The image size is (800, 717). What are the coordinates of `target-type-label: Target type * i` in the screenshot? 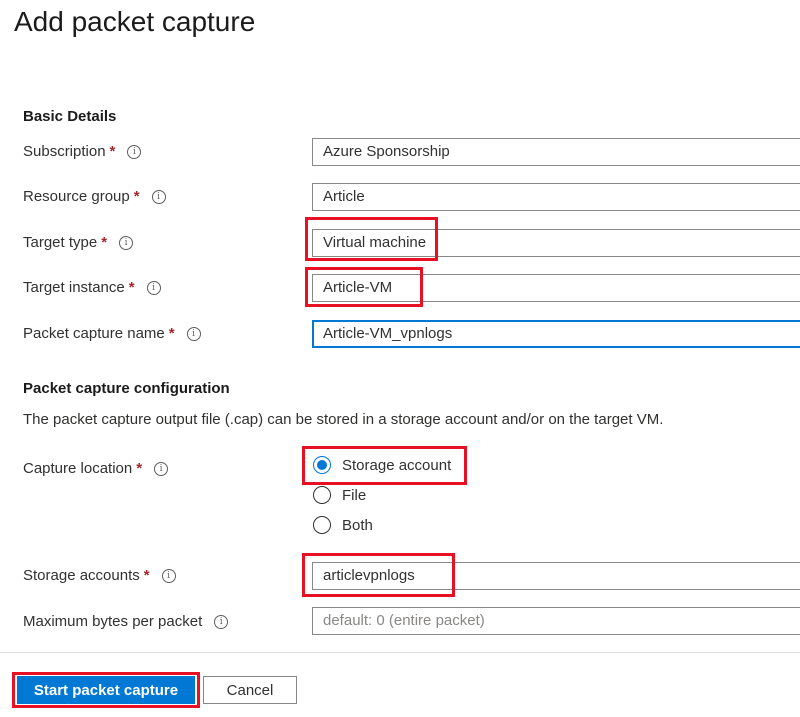 It's located at (78, 242).